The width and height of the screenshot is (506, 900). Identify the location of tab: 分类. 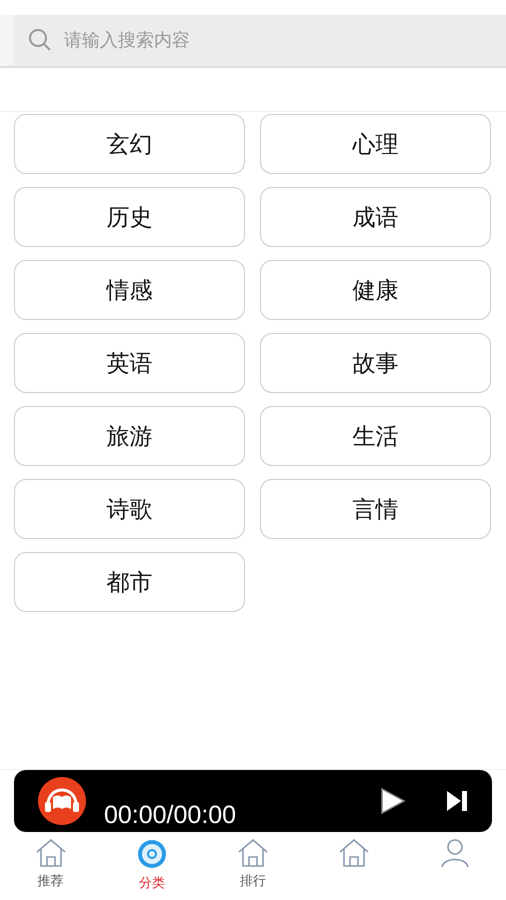
(151, 866).